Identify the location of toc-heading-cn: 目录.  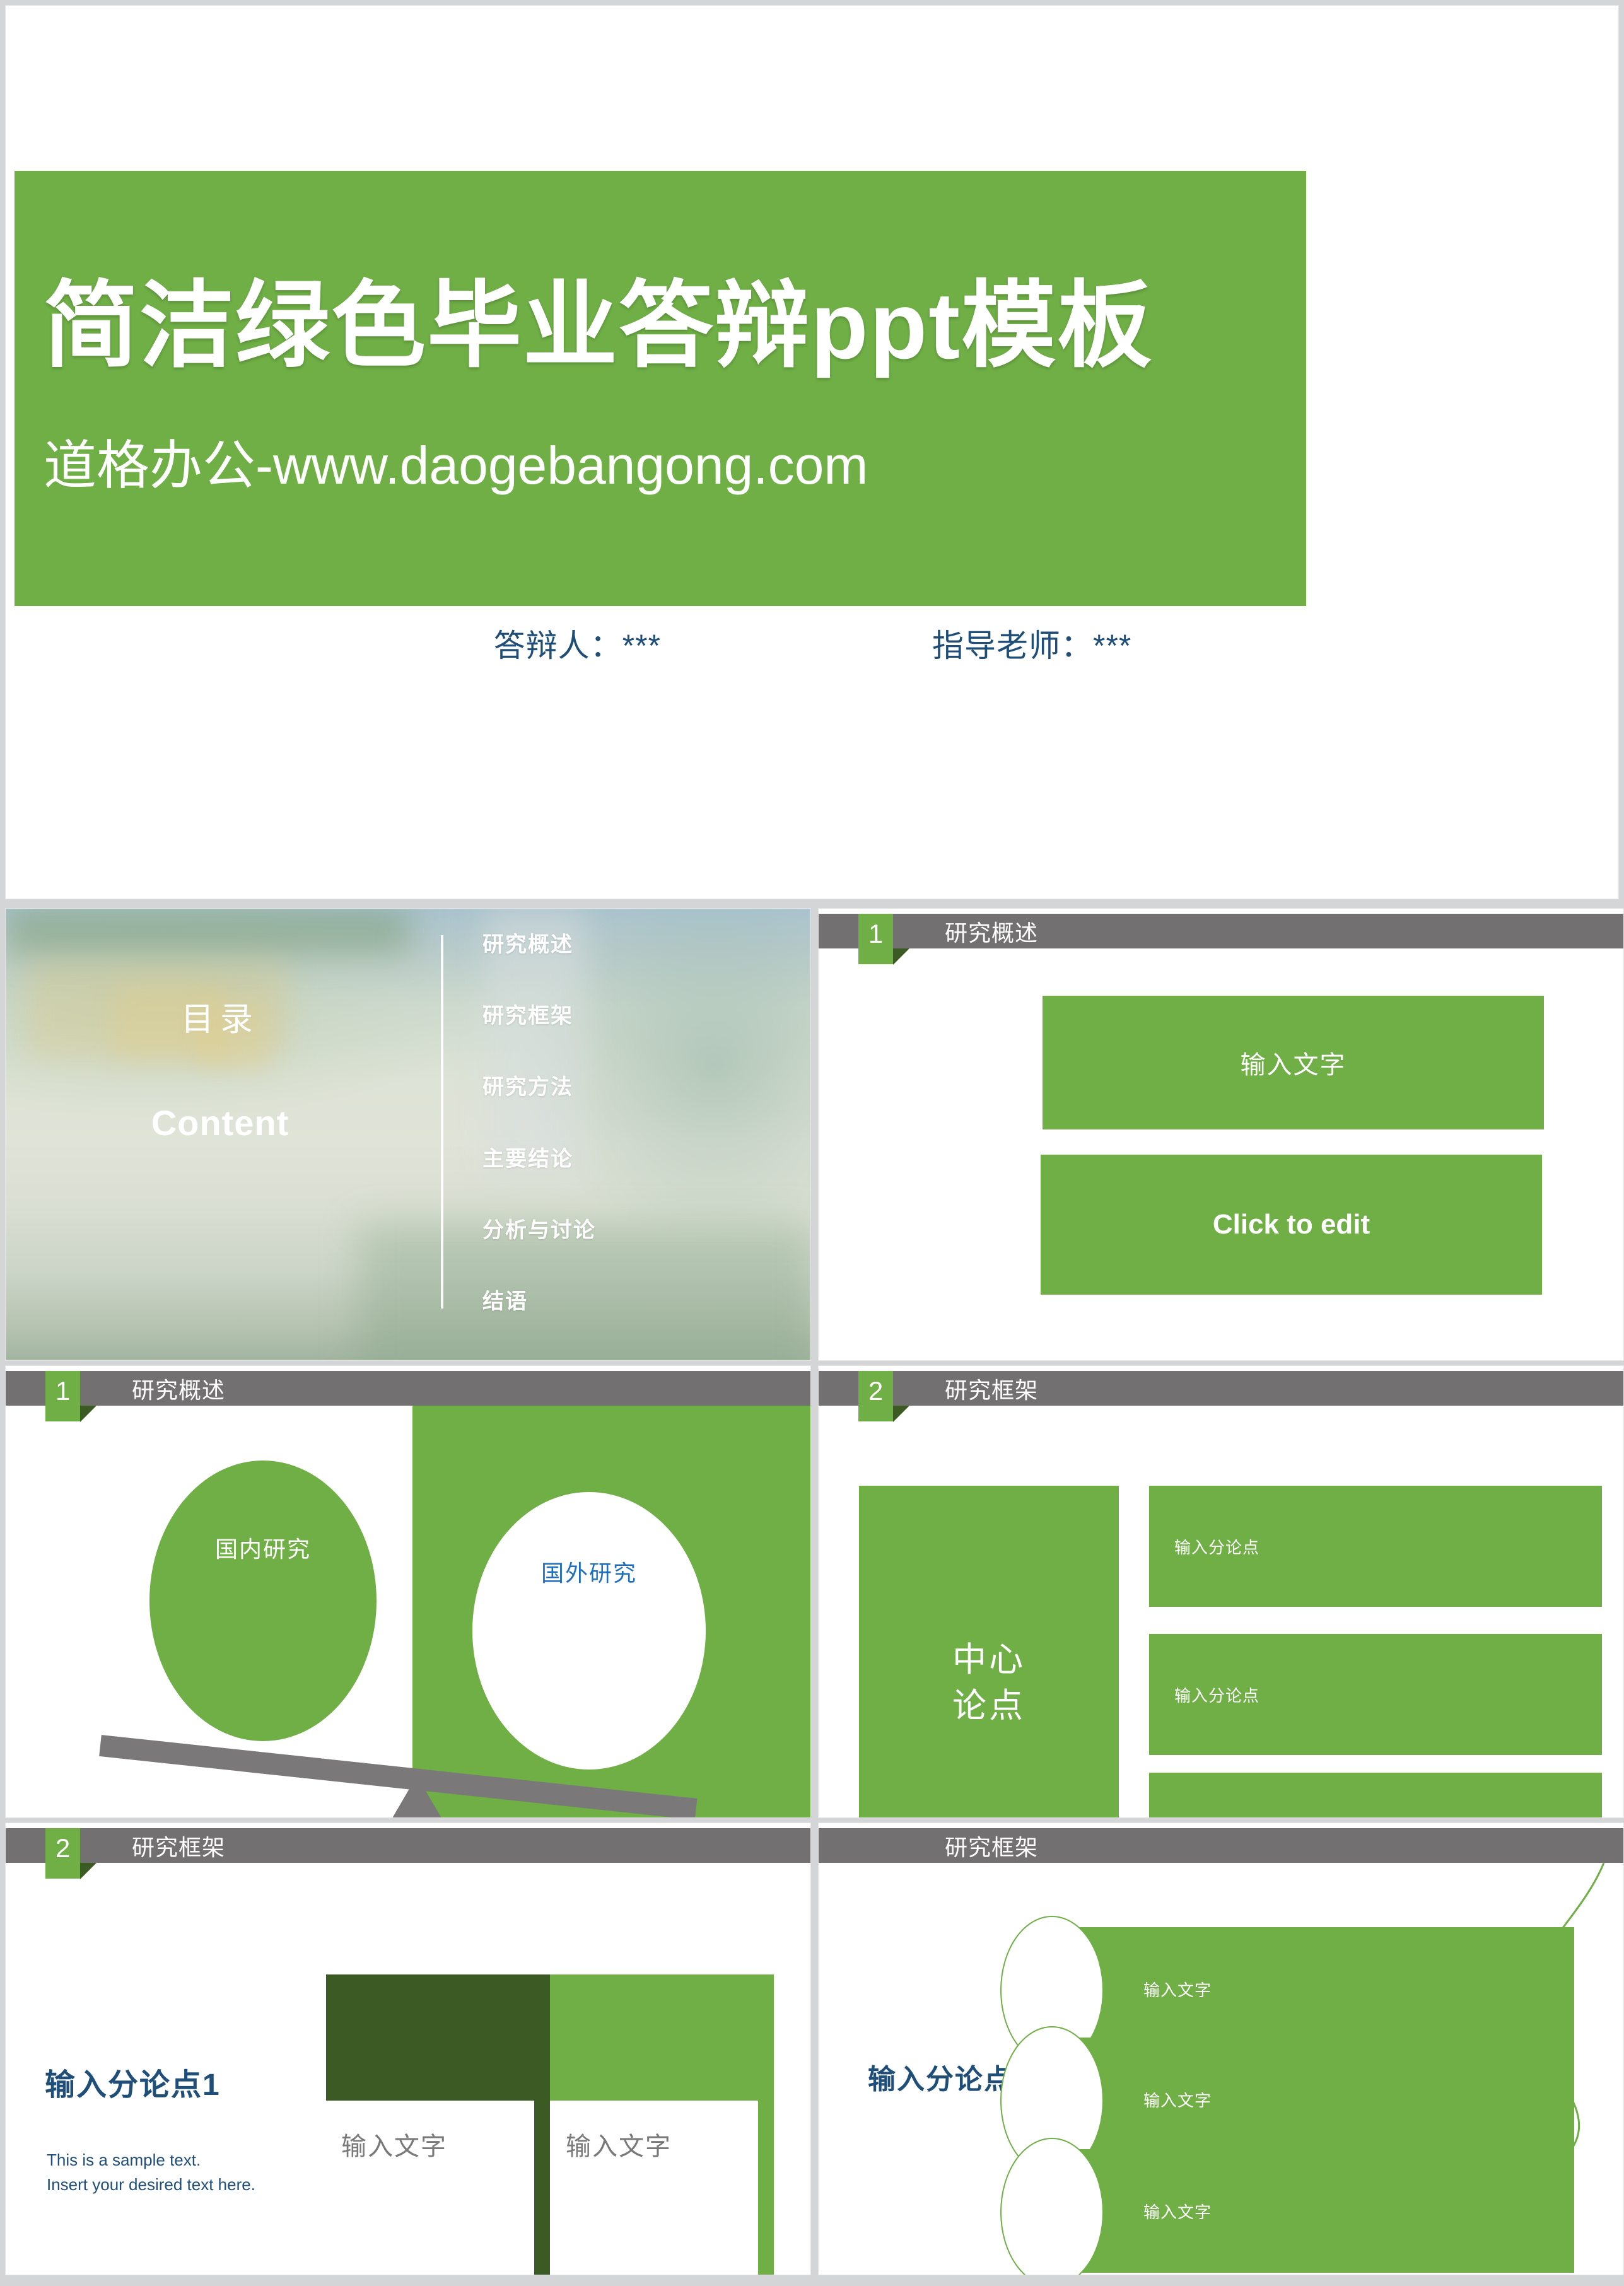
(220, 1019).